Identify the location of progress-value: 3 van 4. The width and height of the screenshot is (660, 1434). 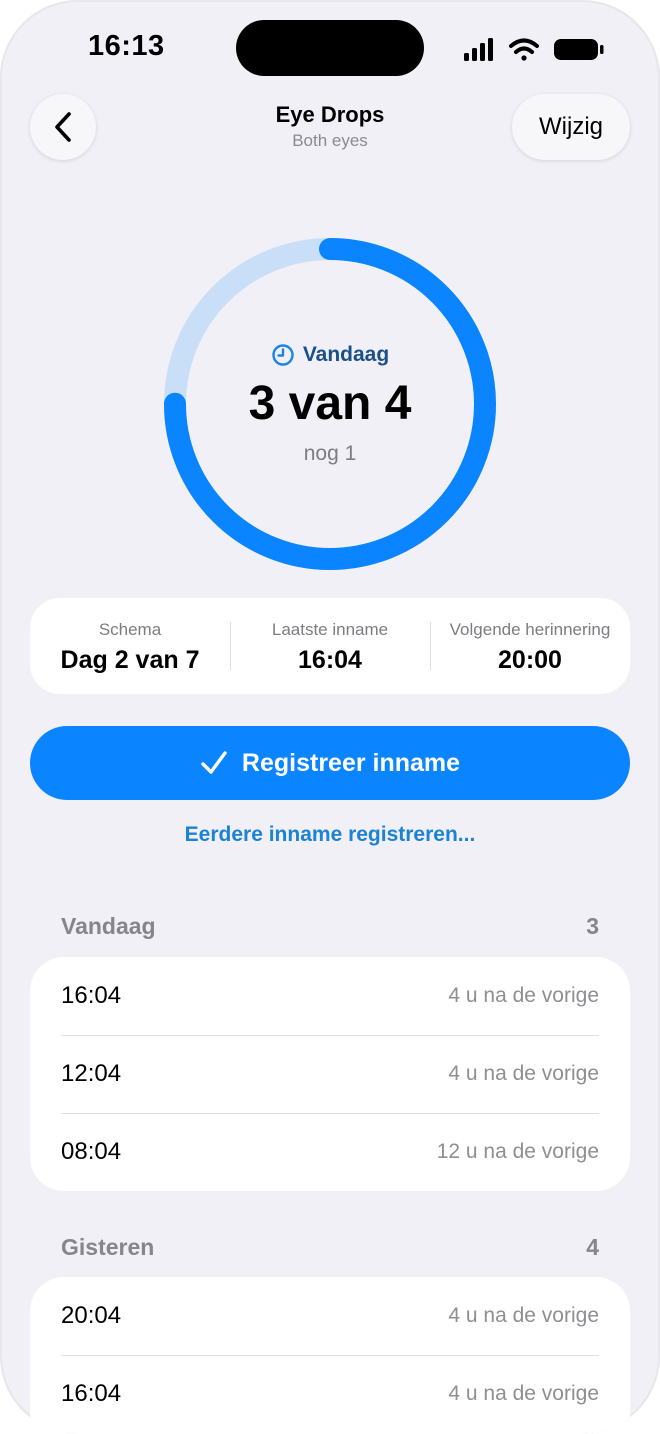
(330, 403).